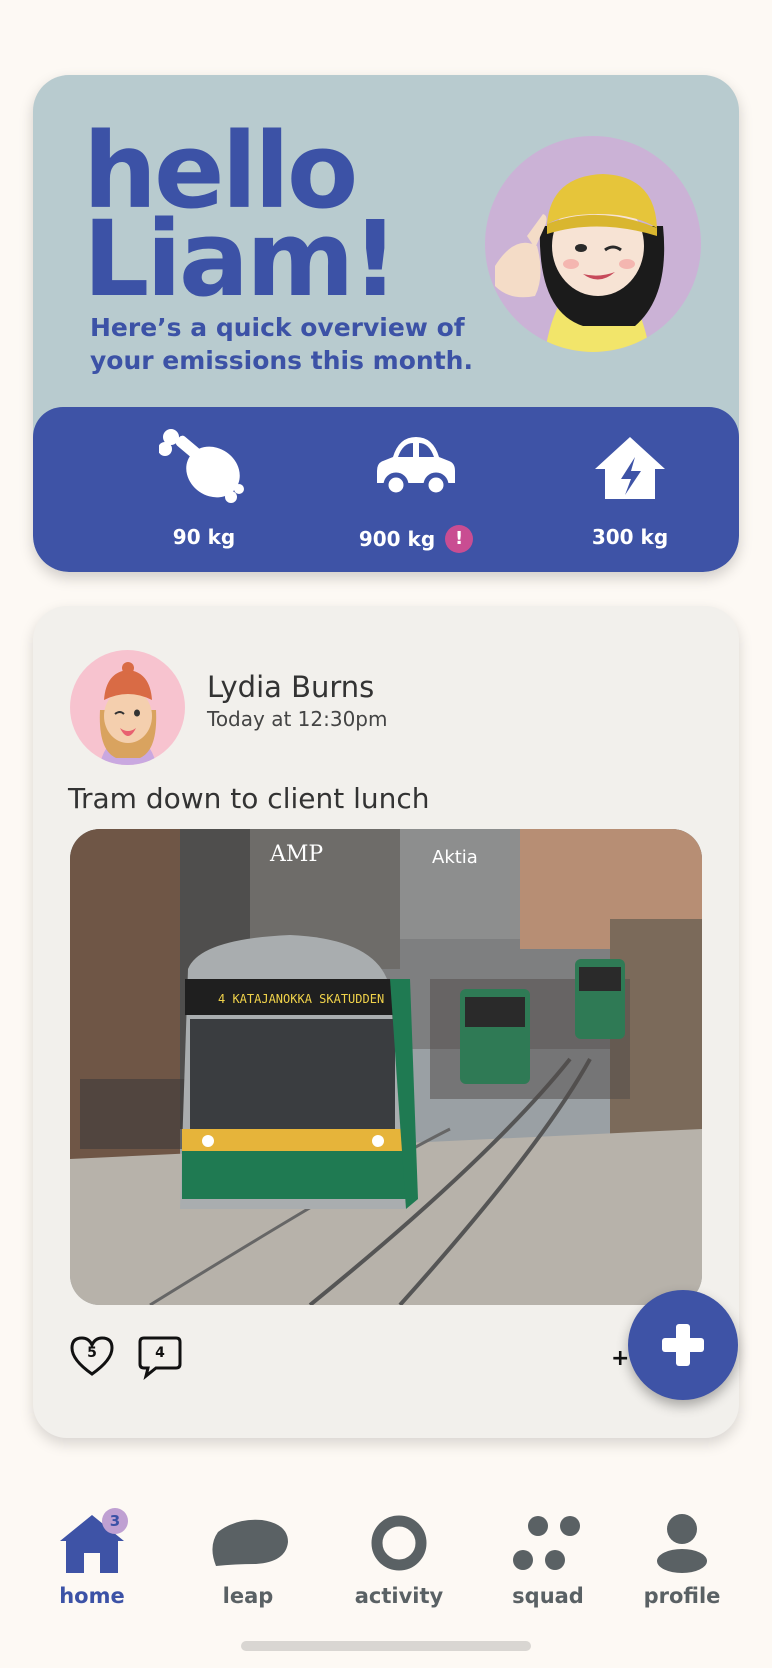 The image size is (772, 1668). I want to click on bottom-nav: 3 home leap activity squad profile, so click(386, 1563).